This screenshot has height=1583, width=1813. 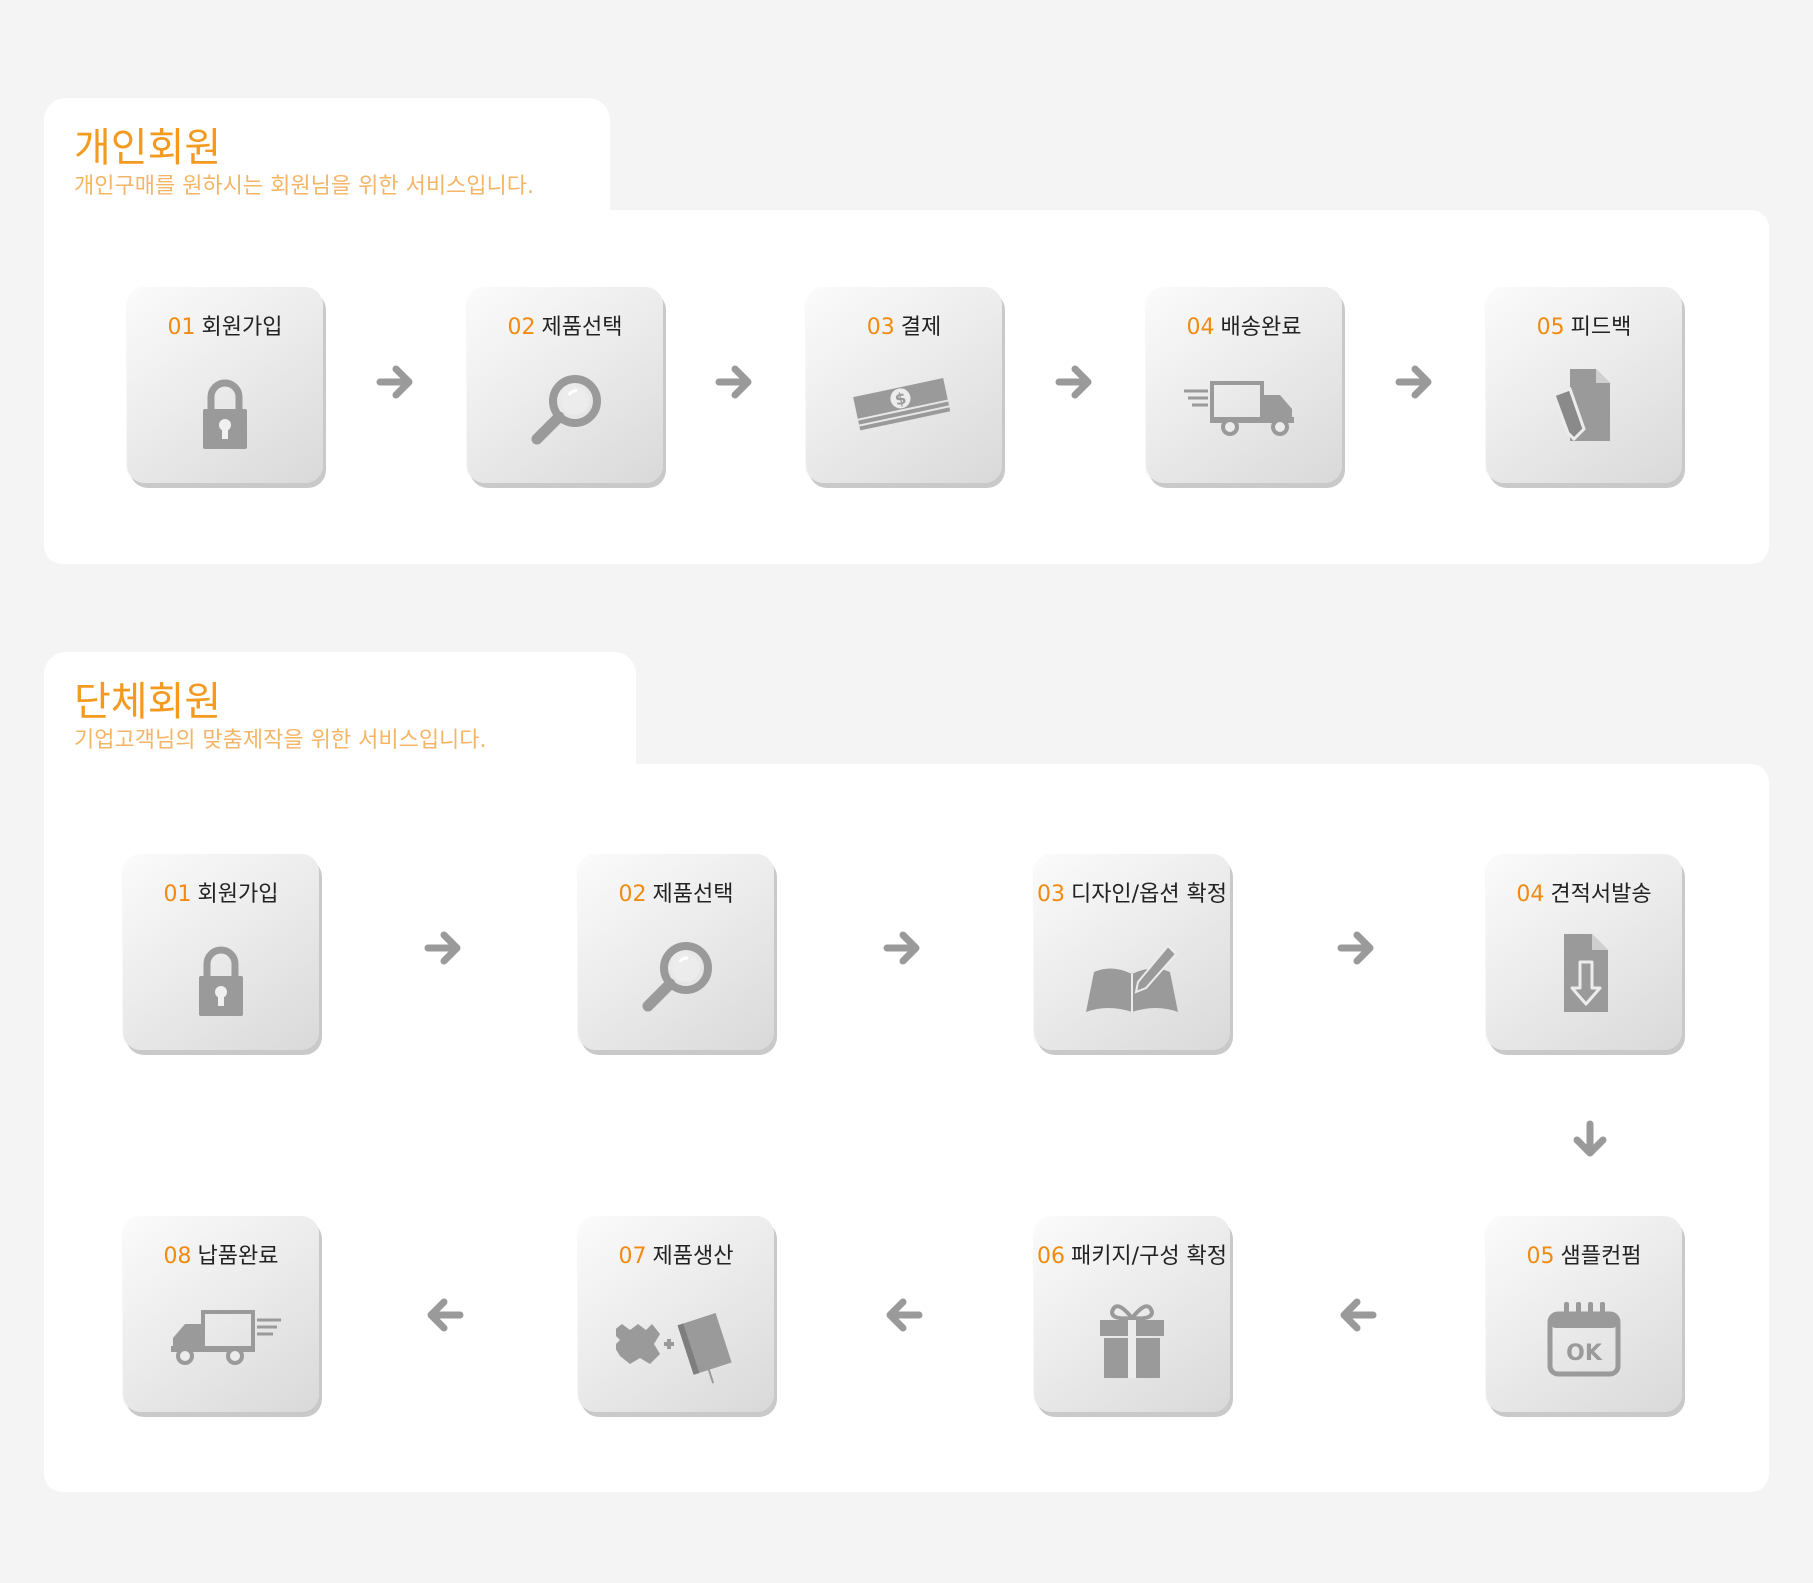 I want to click on step-label: 03 디자인/옵션 확정, so click(x=1132, y=892).